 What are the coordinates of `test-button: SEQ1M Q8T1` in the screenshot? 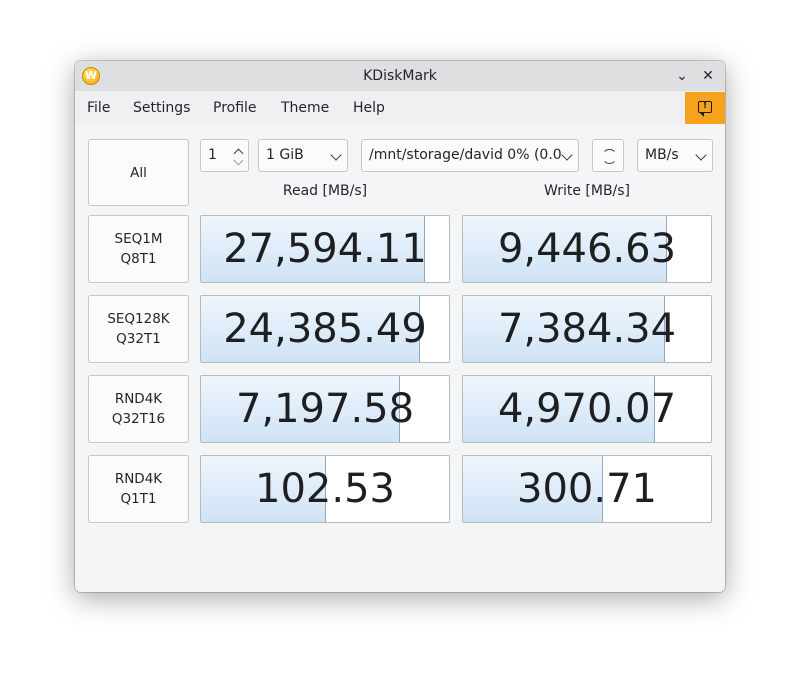 It's located at (138, 249).